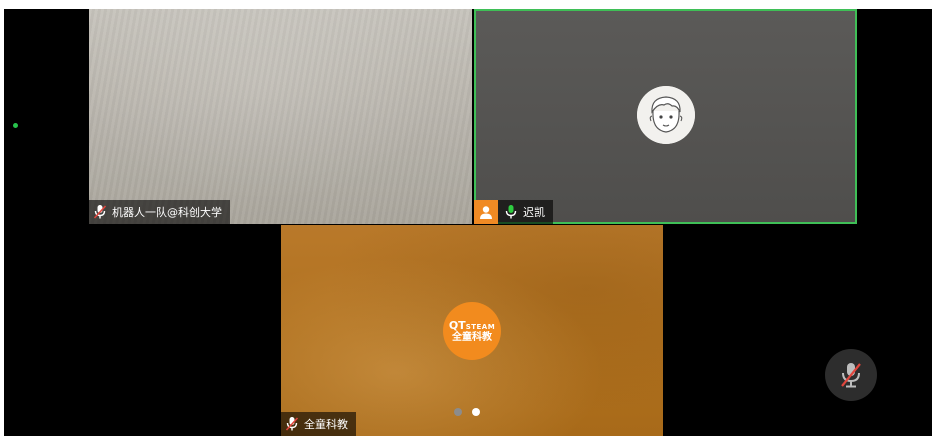  I want to click on person-icon, so click(486, 212).